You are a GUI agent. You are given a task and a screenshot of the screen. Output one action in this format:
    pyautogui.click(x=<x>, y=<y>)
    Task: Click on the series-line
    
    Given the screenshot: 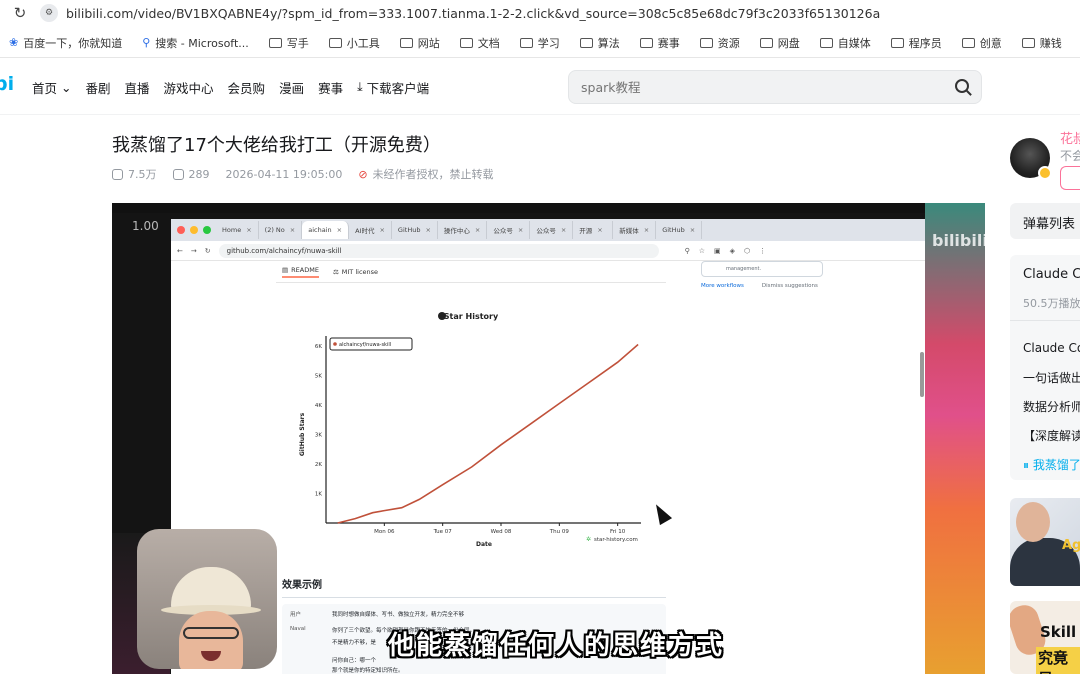 What is the action you would take?
    pyautogui.click(x=488, y=433)
    